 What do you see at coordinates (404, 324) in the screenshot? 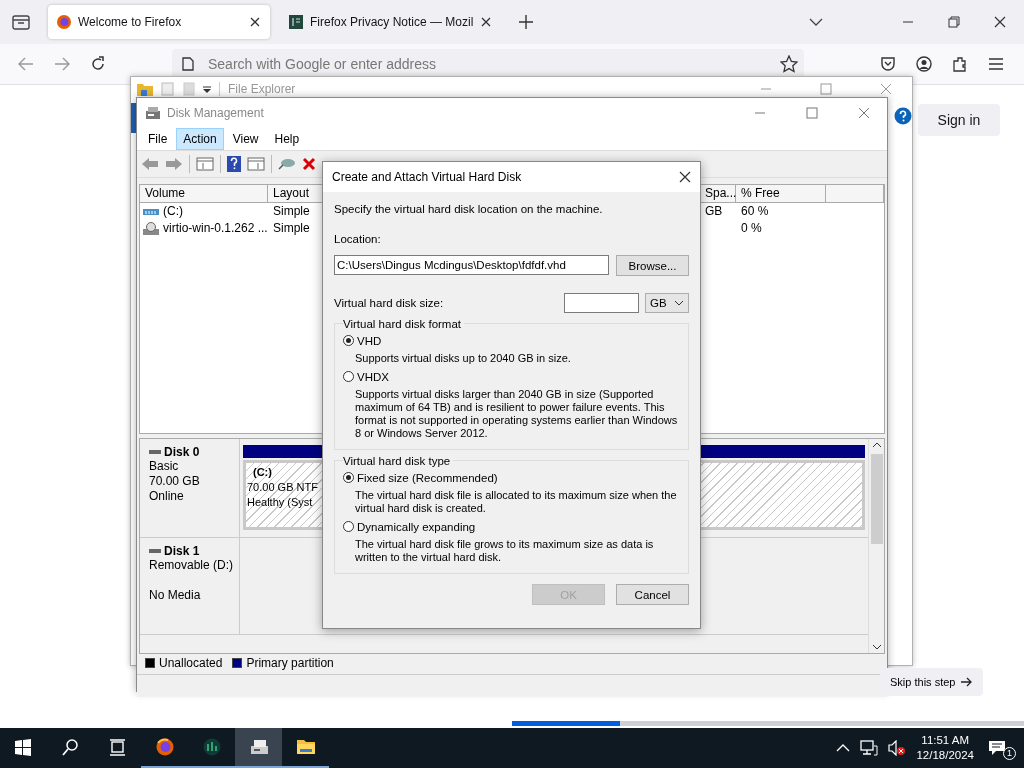
I see `group-title: Virtual hard disk format` at bounding box center [404, 324].